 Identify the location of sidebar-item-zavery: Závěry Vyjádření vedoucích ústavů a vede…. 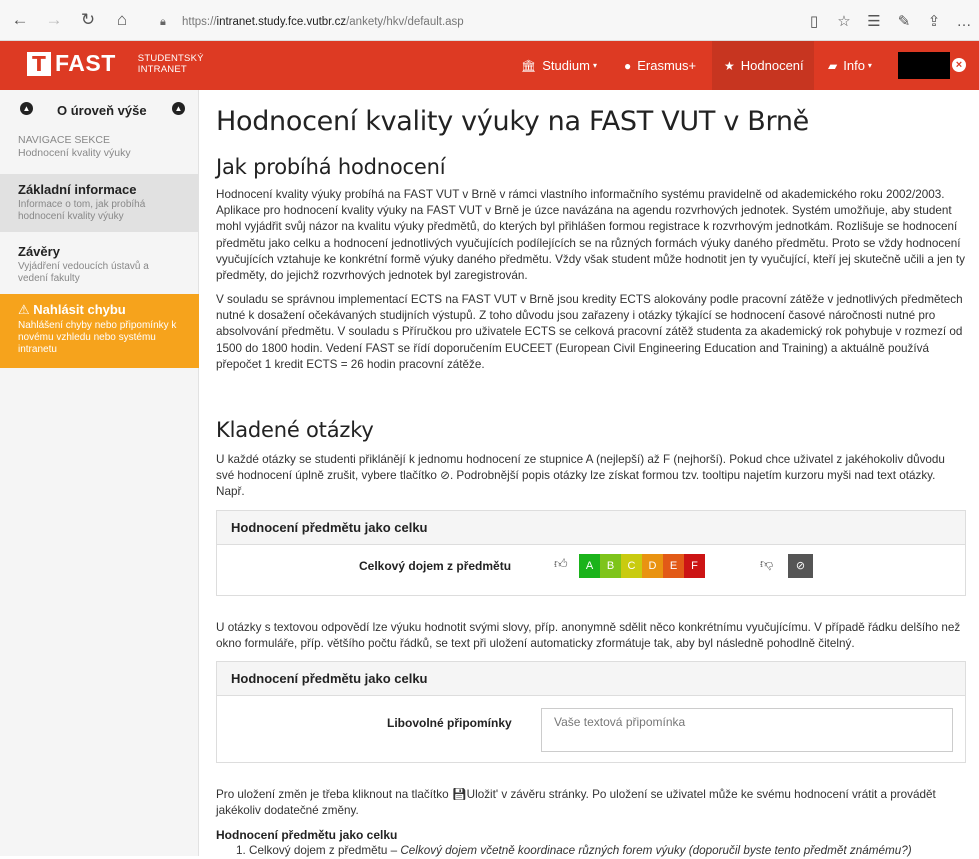
(99, 264).